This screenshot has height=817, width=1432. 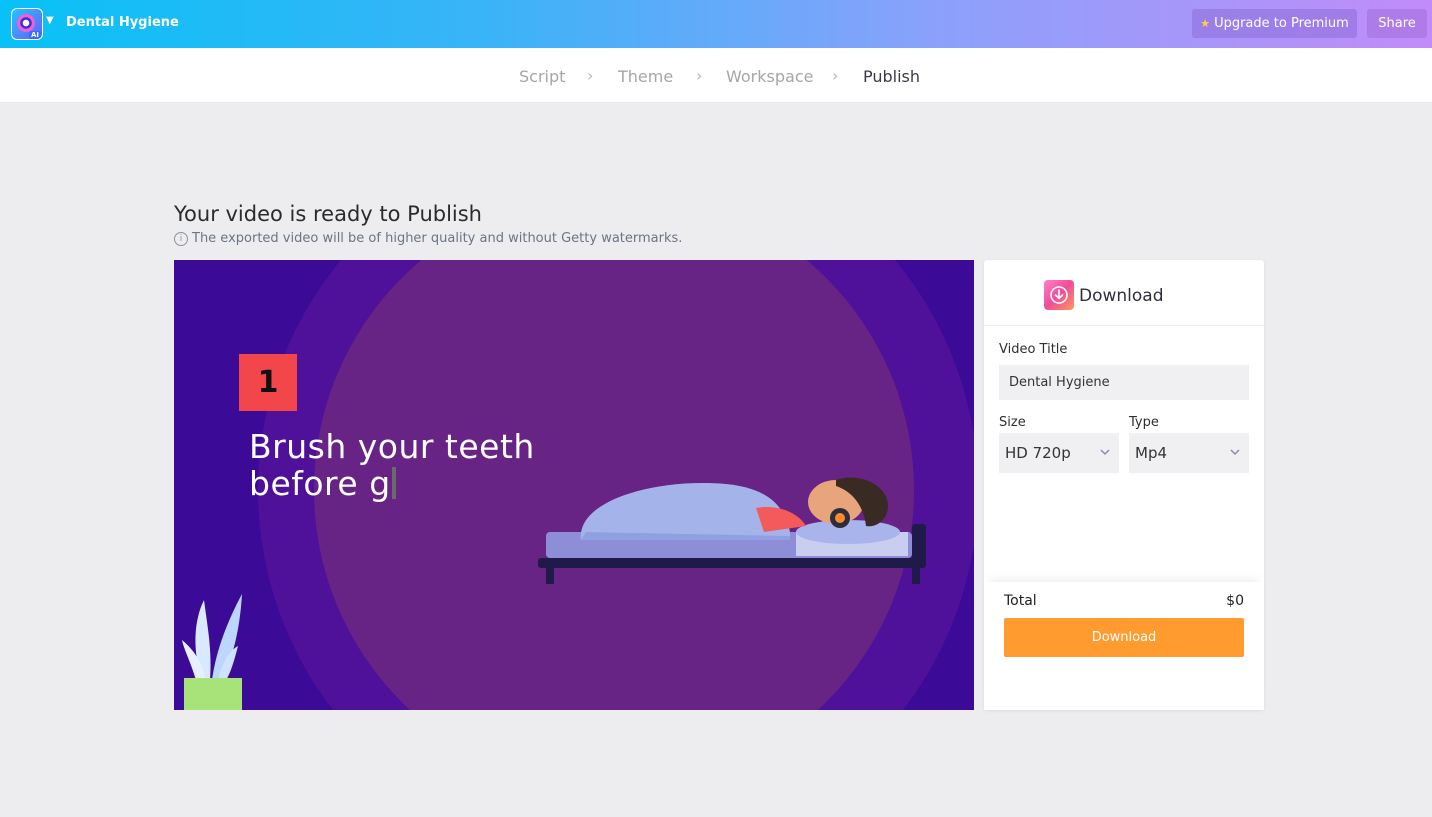 I want to click on size-label: Size, so click(x=1012, y=422).